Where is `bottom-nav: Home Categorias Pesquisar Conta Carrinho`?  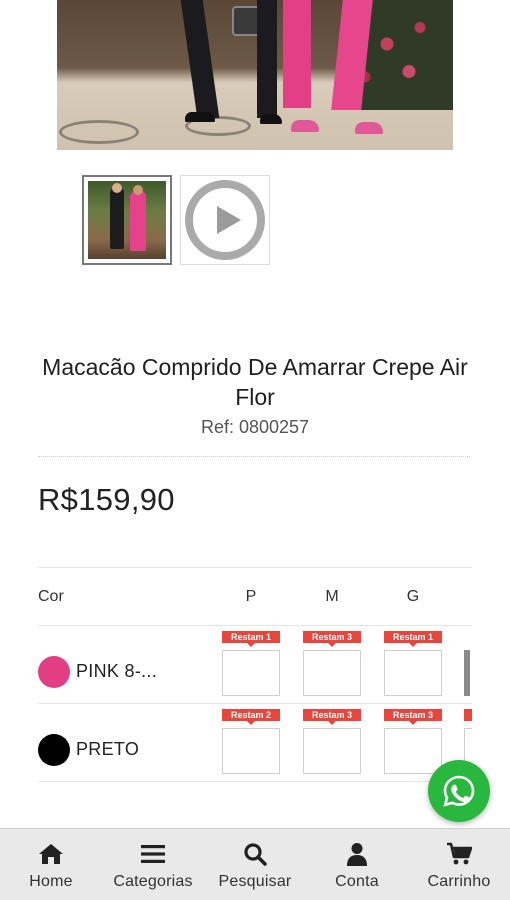 bottom-nav: Home Categorias Pesquisar Conta Carrinho is located at coordinates (255, 864).